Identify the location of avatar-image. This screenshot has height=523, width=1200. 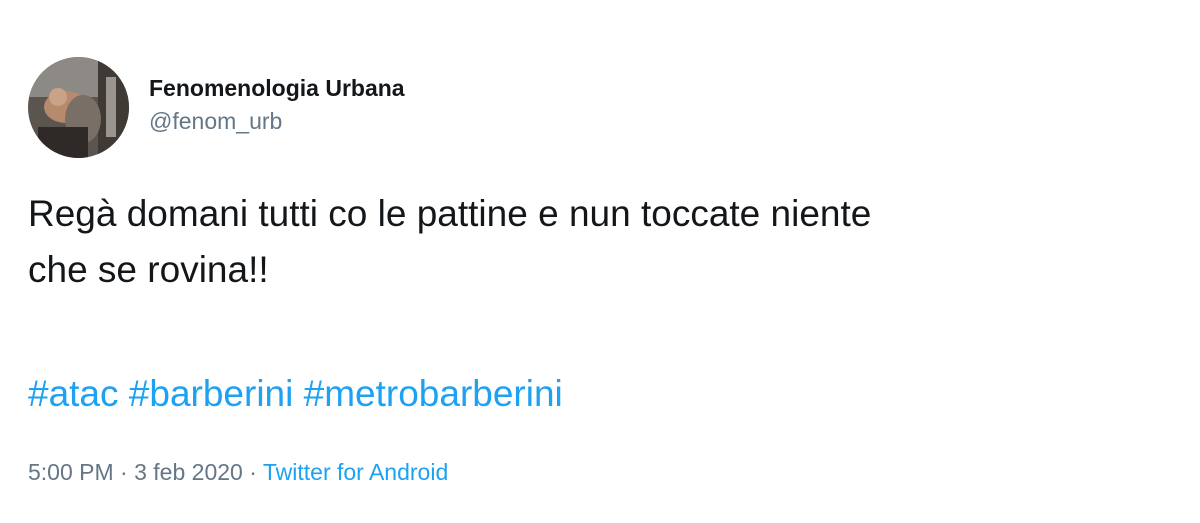
(78, 107).